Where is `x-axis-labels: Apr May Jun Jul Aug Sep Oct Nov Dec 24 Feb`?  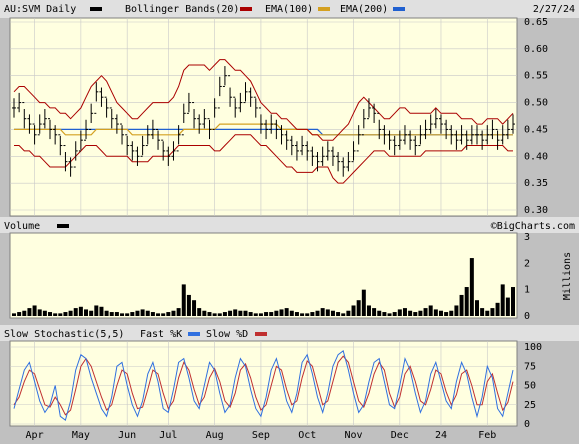
x-axis-labels: Apr May Jun Jul Aug Sep Oct Nov Dec 24 Feb is located at coordinates (261, 435).